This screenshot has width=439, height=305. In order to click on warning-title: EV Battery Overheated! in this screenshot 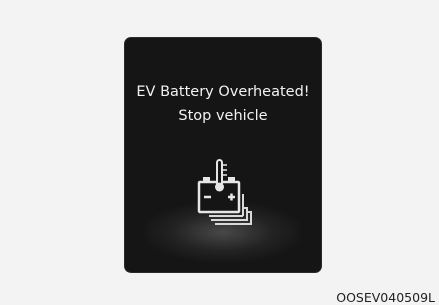, I will do `click(223, 92)`.